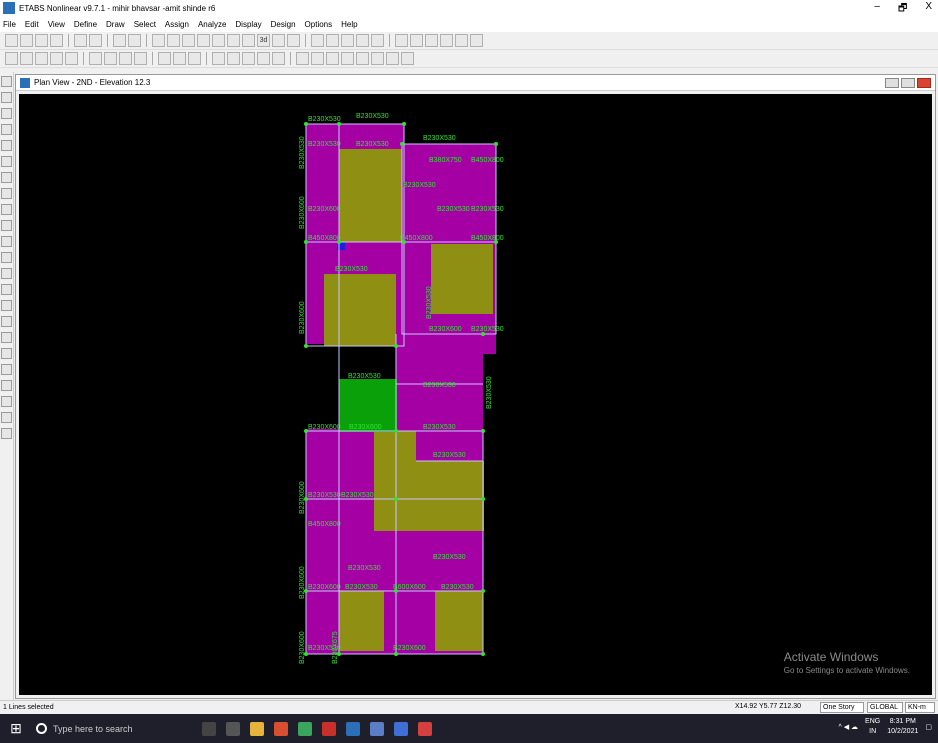  Describe the element at coordinates (6, 337) in the screenshot. I see `snap-midpoint-icon` at that location.